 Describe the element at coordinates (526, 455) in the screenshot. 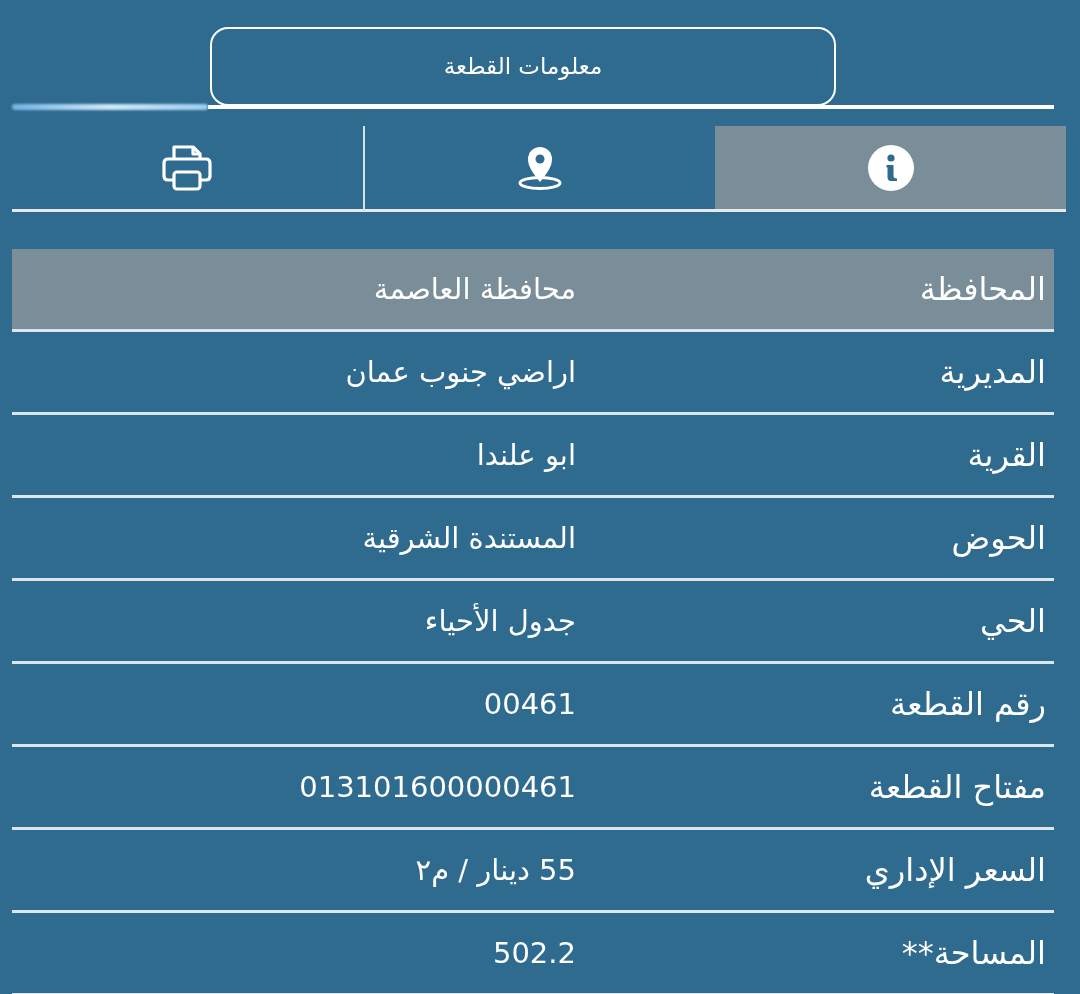

I see `field-value: ابو علندا` at that location.